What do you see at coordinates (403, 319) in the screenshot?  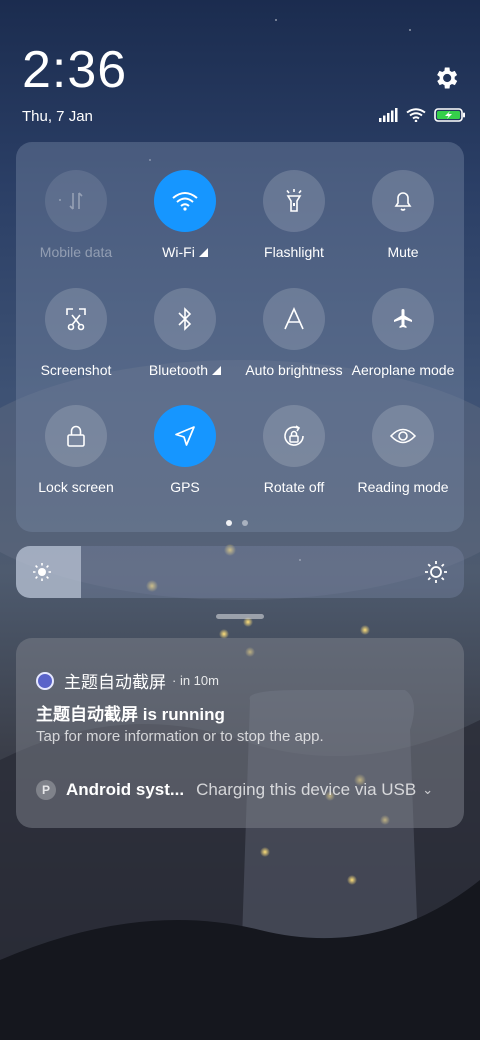 I see `airplane-icon` at bounding box center [403, 319].